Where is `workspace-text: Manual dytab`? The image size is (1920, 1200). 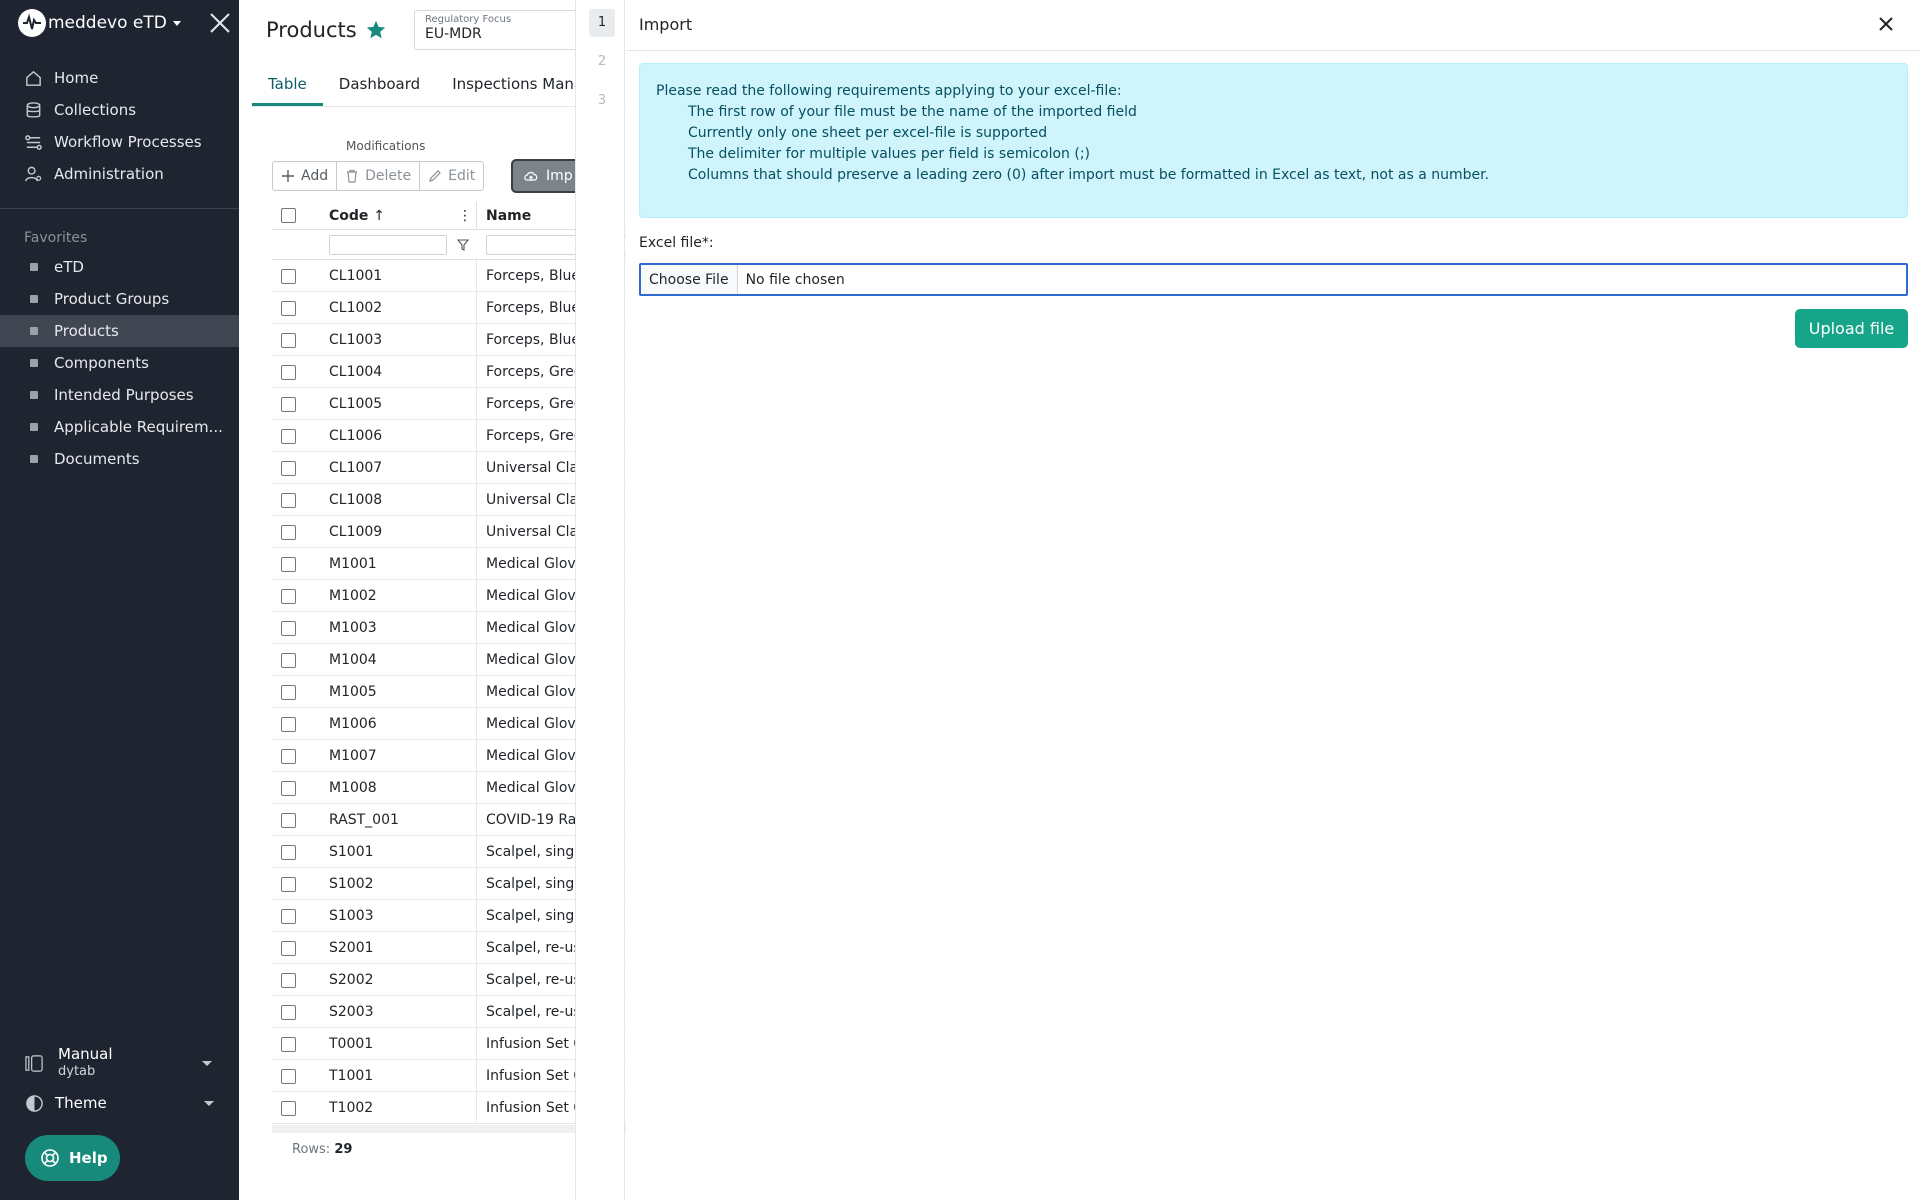 workspace-text: Manual dytab is located at coordinates (85, 1063).